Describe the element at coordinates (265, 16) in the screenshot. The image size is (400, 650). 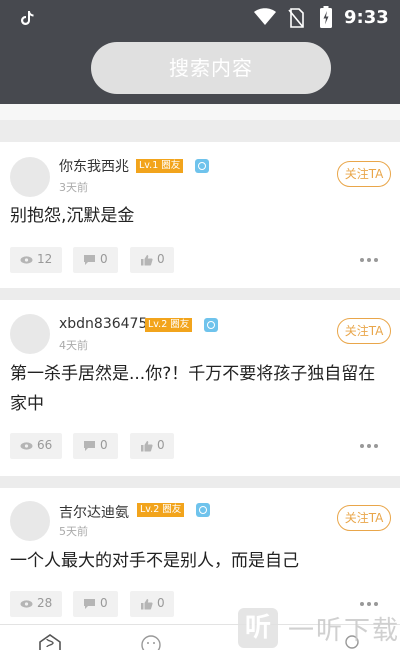
I see `wifi-icon` at that location.